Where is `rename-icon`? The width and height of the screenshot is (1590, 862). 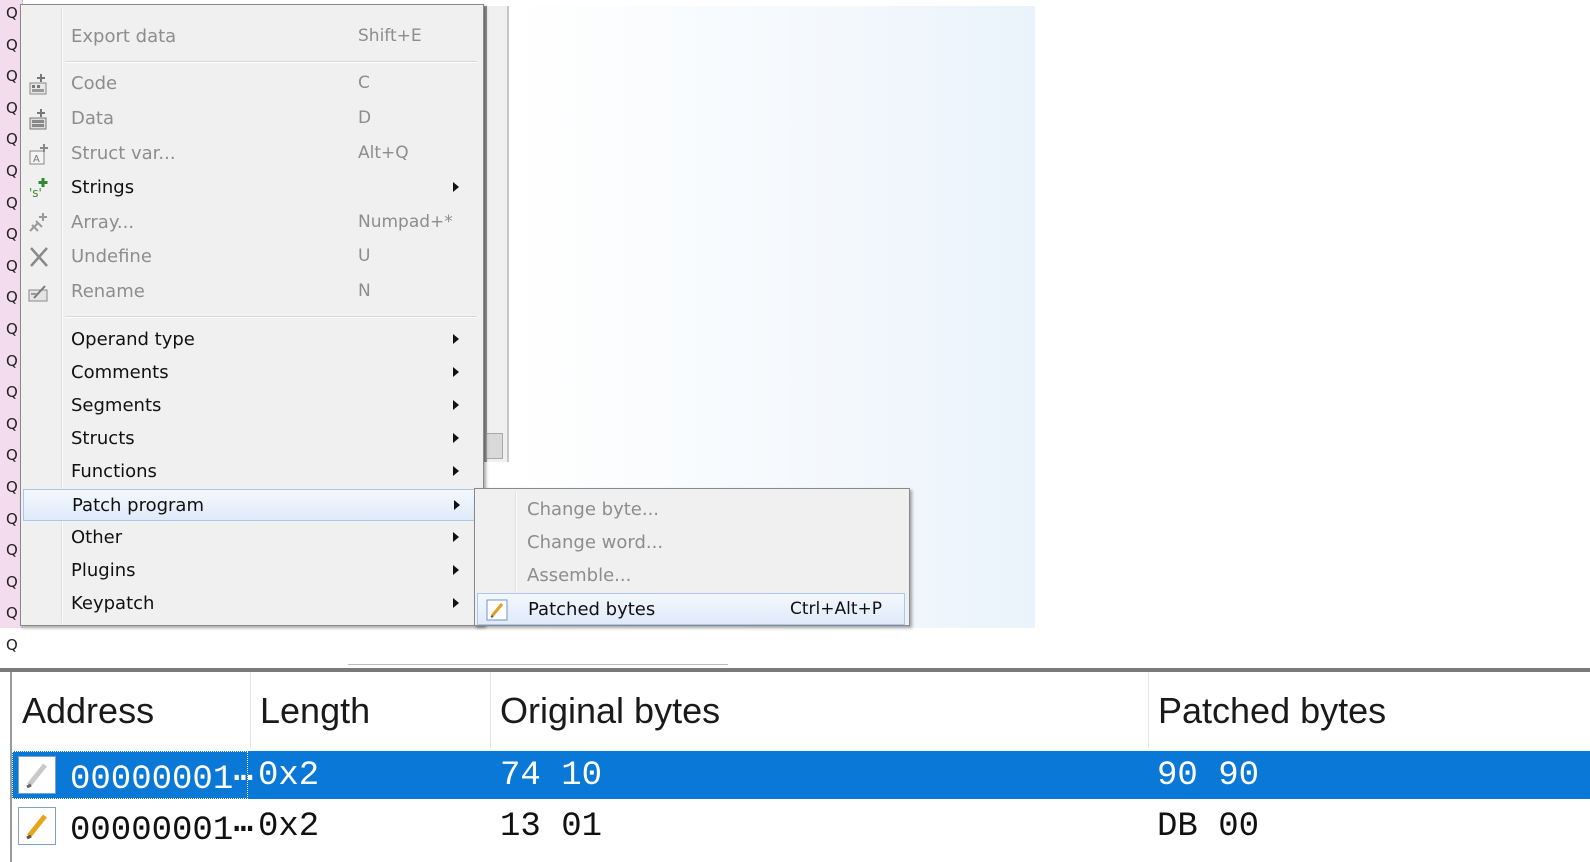 rename-icon is located at coordinates (39, 292).